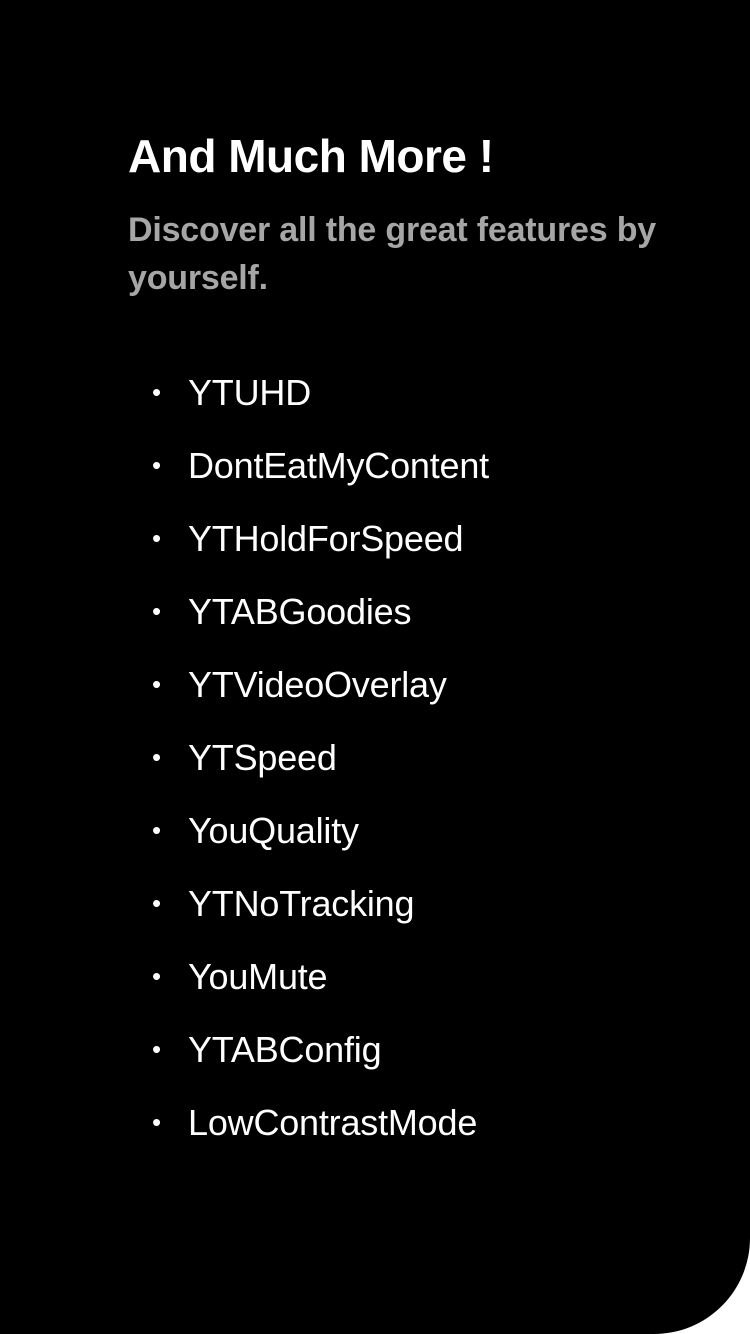 This screenshot has height=1334, width=750. I want to click on feature-label: YouMute, so click(258, 976).